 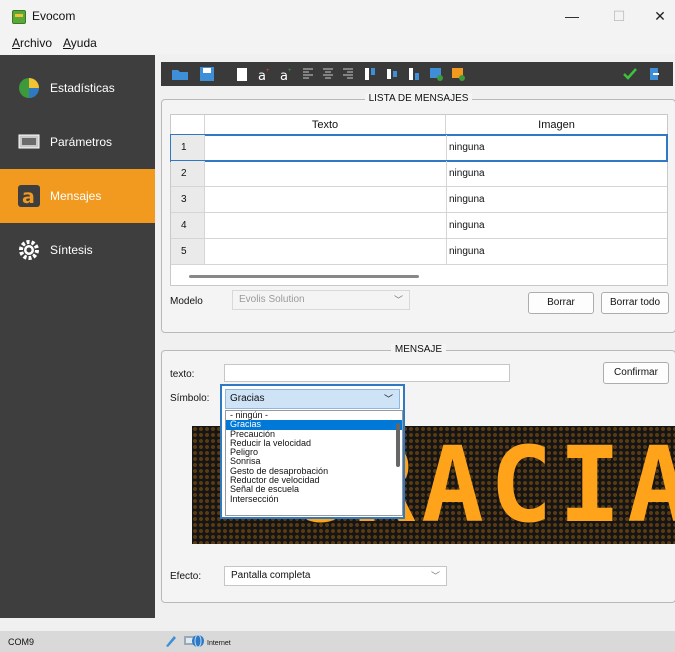 What do you see at coordinates (572, 16) in the screenshot?
I see `minimize-button: —` at bounding box center [572, 16].